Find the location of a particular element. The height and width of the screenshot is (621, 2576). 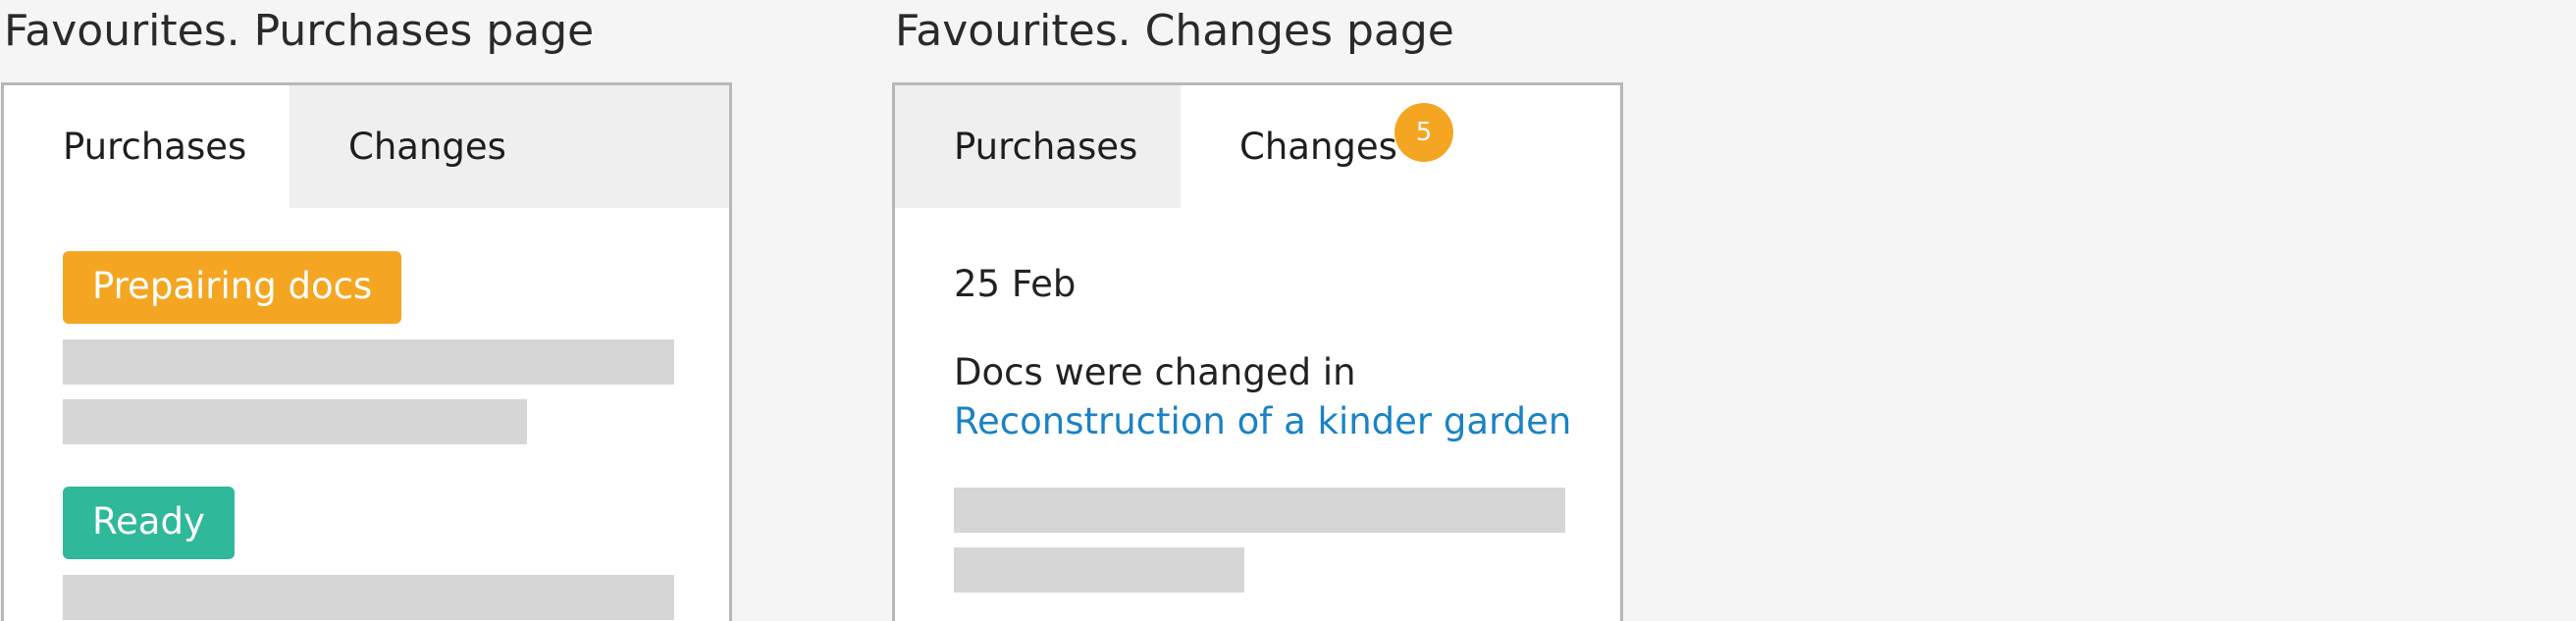

project-link: Reconstruction of a kinder garden is located at coordinates (1262, 422).